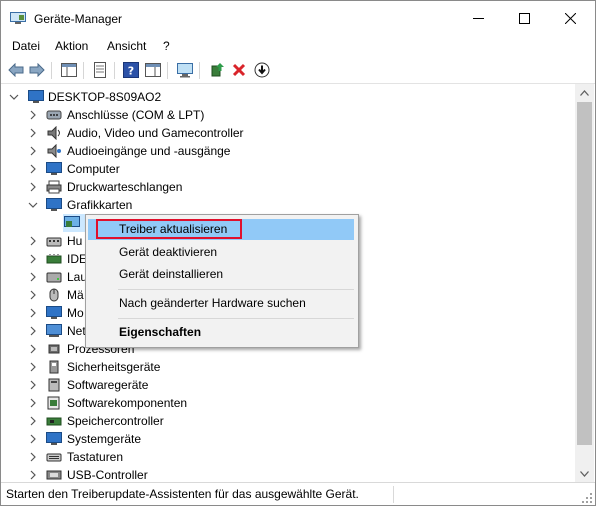 The height and width of the screenshot is (506, 596). I want to click on menu-item-uninstall-device: Gerät deinstallieren, so click(221, 274).